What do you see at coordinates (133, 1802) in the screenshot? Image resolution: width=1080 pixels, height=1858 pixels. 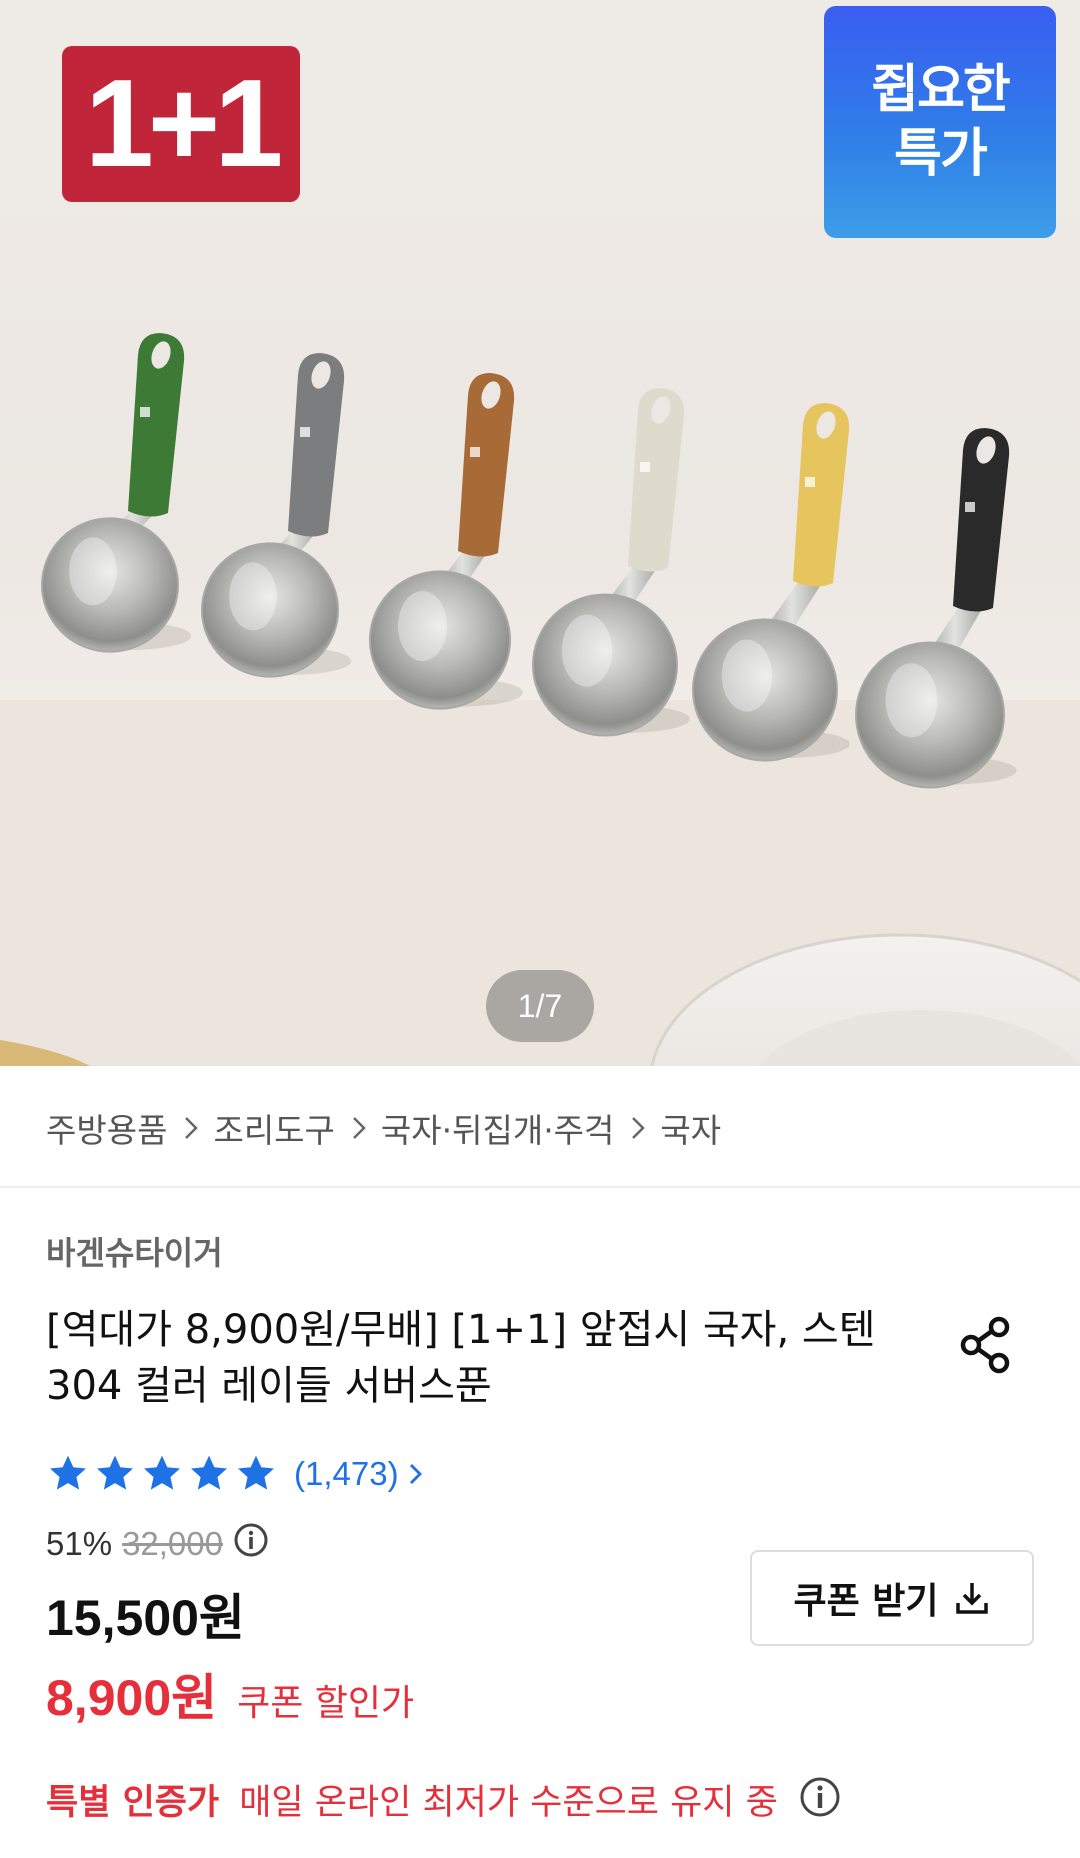 I see `certified-price-label: 특별 인증가` at bounding box center [133, 1802].